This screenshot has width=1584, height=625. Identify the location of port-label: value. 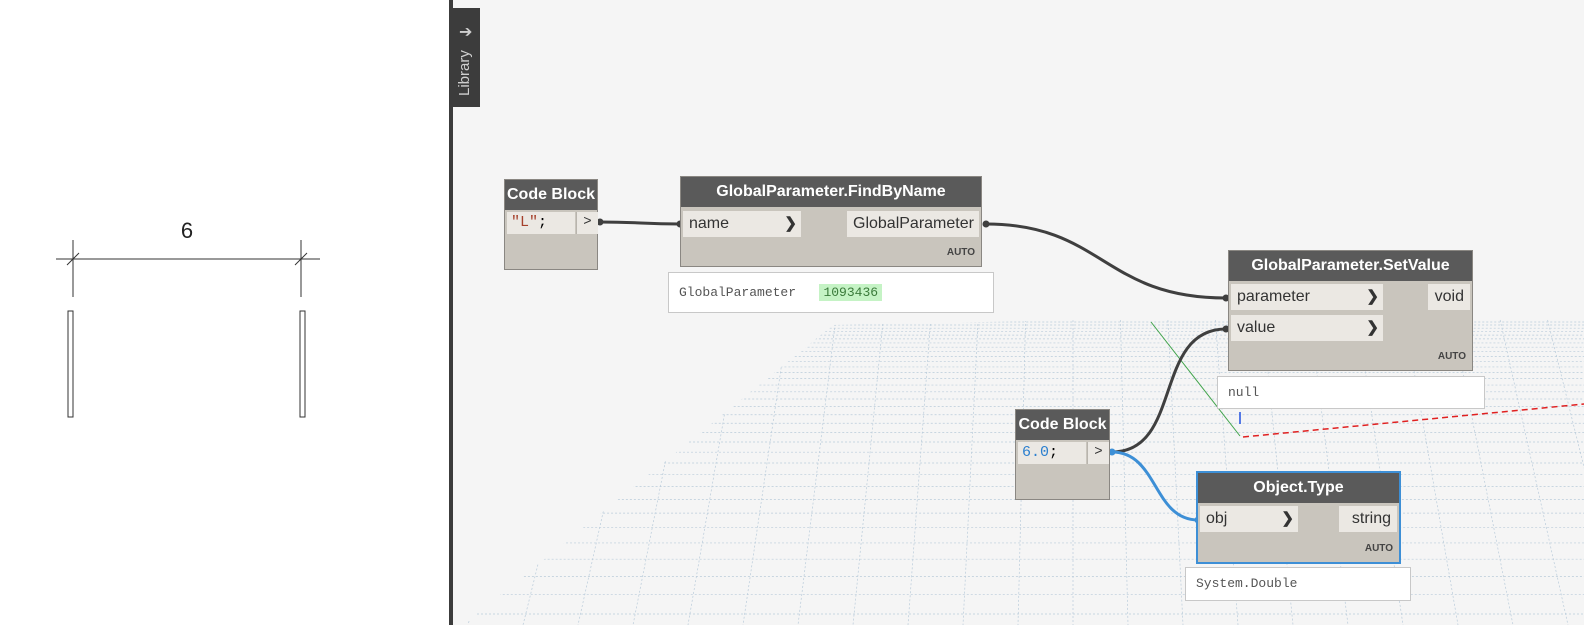
(1256, 327).